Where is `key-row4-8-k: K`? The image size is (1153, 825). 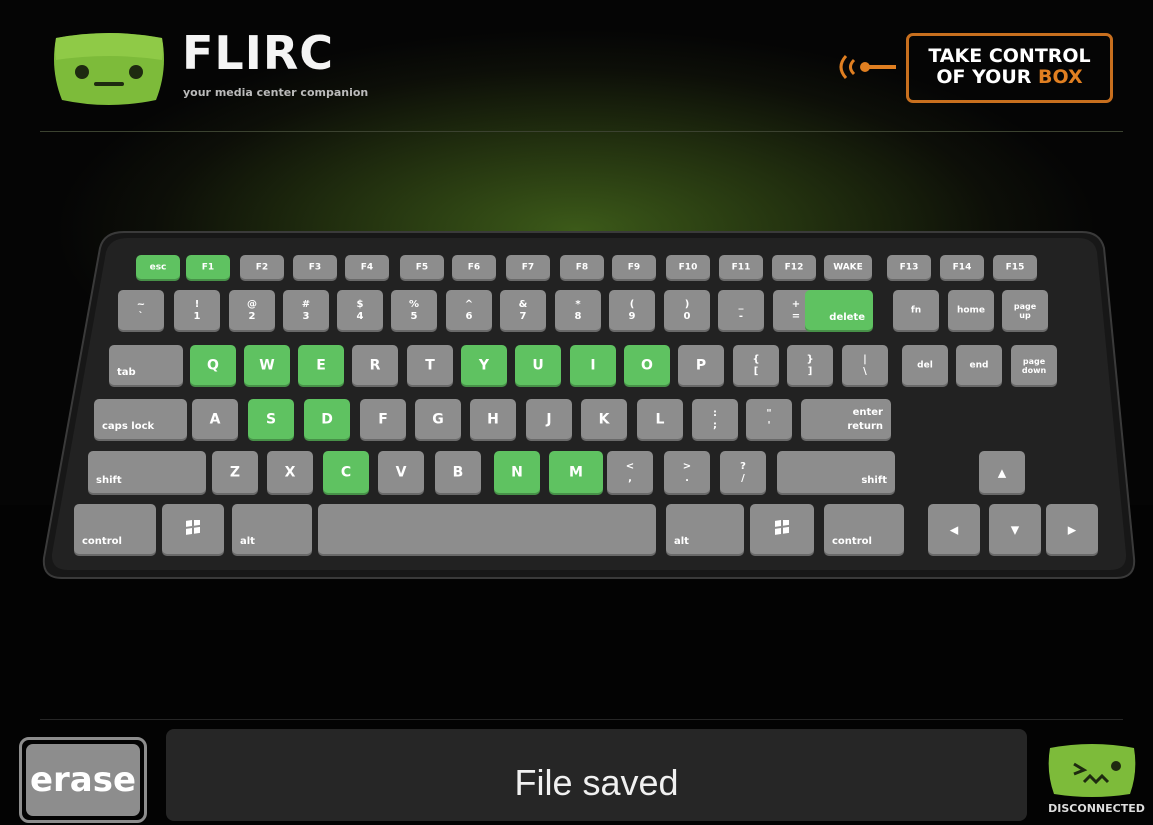
key-row4-8-k: K is located at coordinates (604, 420).